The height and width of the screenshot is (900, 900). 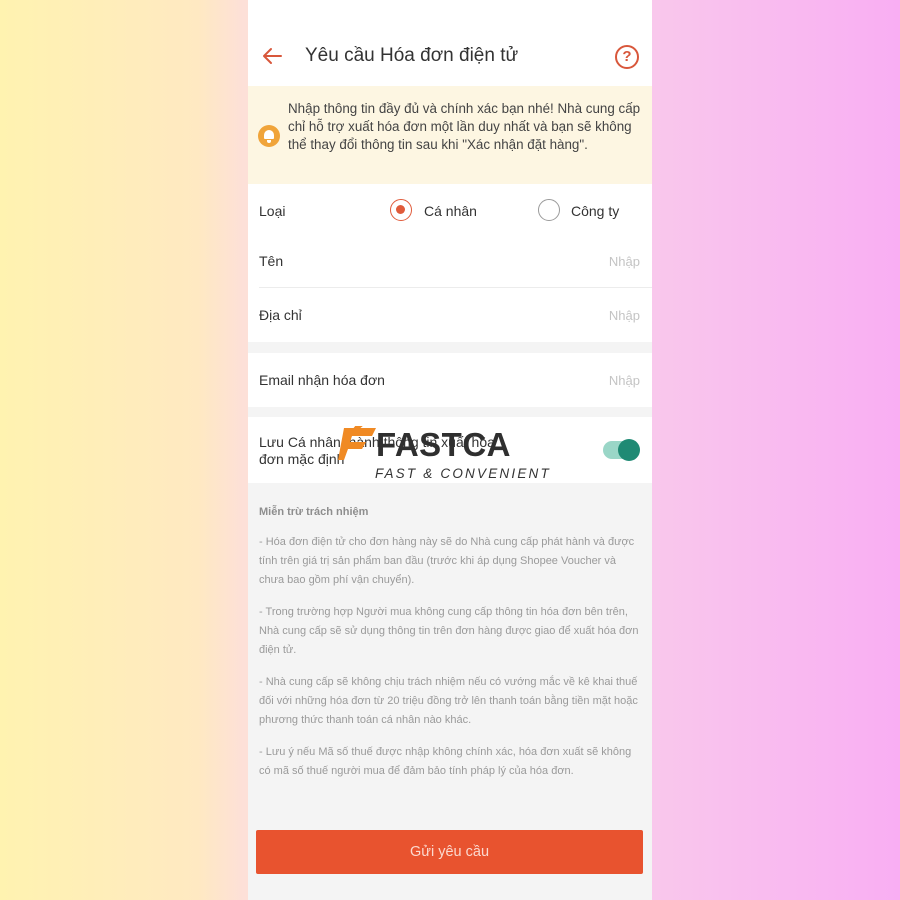 I want to click on page-title: Yêu cầu Hóa đơn điện tử, so click(x=412, y=55).